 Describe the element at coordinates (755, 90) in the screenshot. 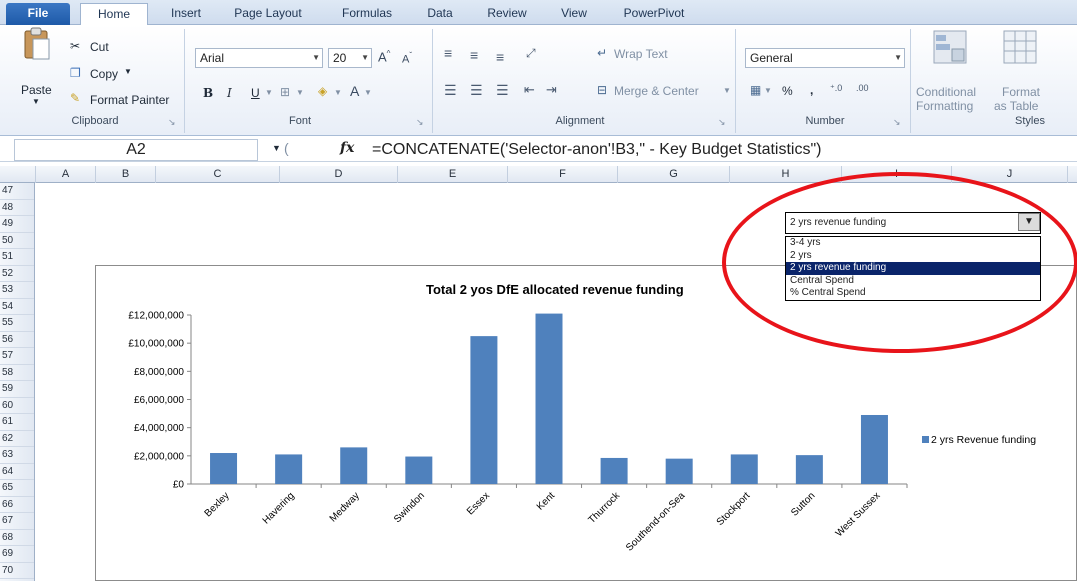

I see `currency-icon: ▦` at that location.